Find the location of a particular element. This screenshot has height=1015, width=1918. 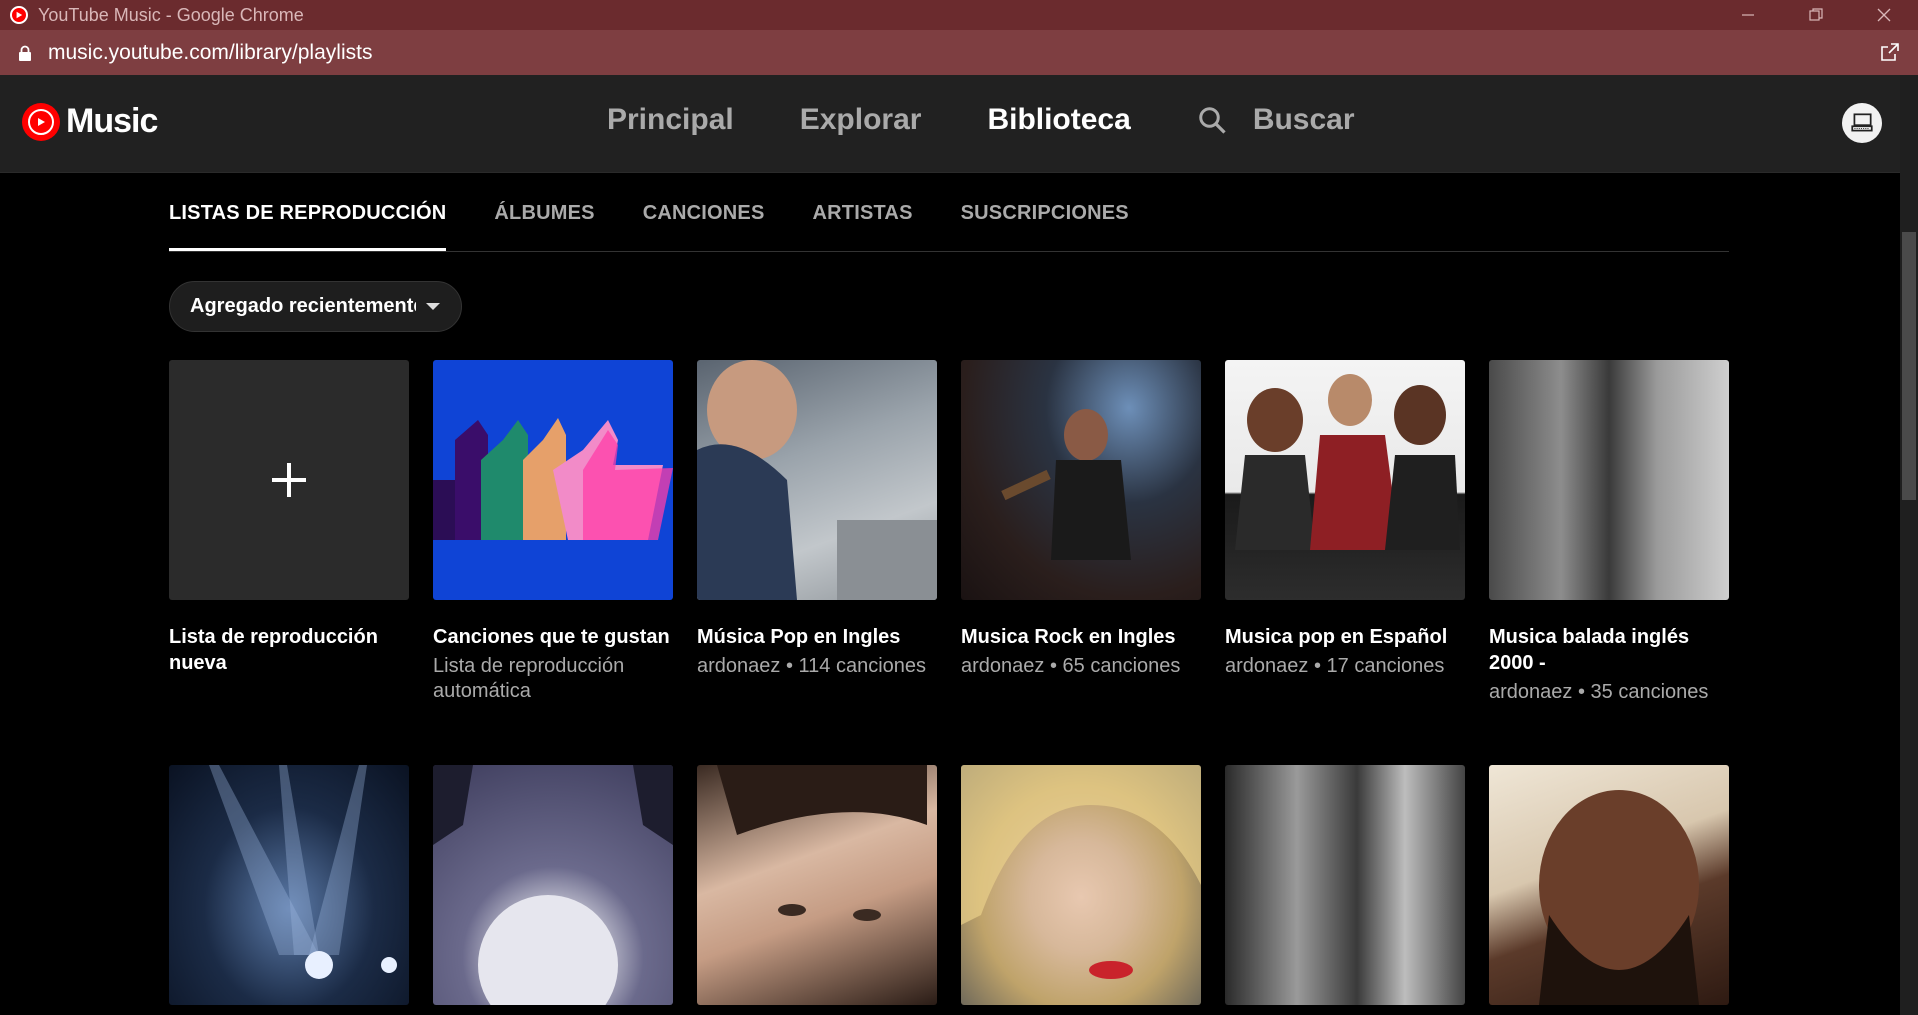

tab-subscriptions: SUSCRIPCIONES is located at coordinates (1045, 212).